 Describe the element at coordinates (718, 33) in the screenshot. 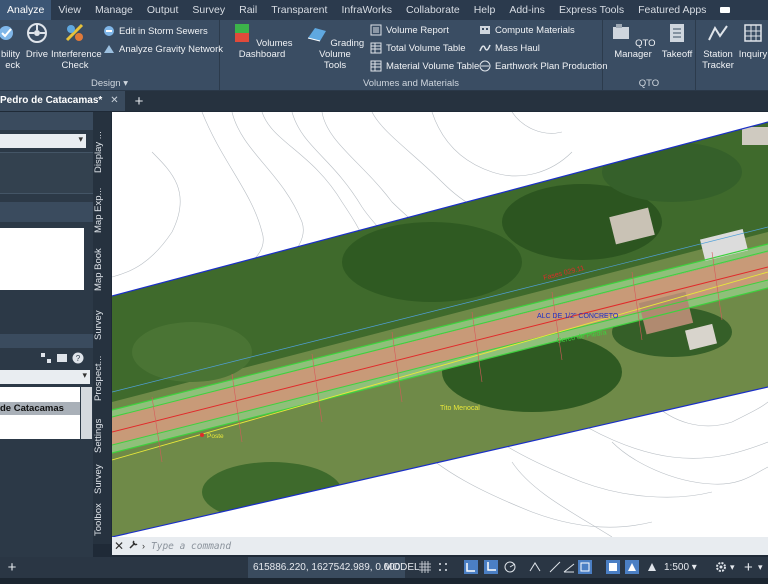

I see `station-tracker-icon` at that location.